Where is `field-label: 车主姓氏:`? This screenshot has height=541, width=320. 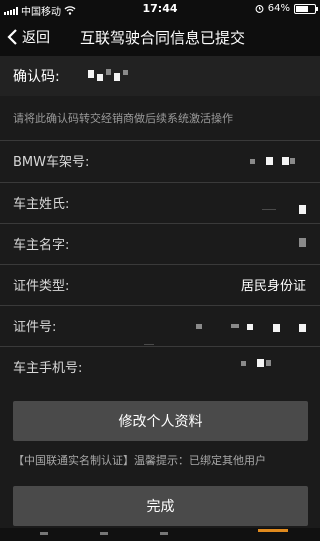 field-label: 车主姓氏: is located at coordinates (41, 204).